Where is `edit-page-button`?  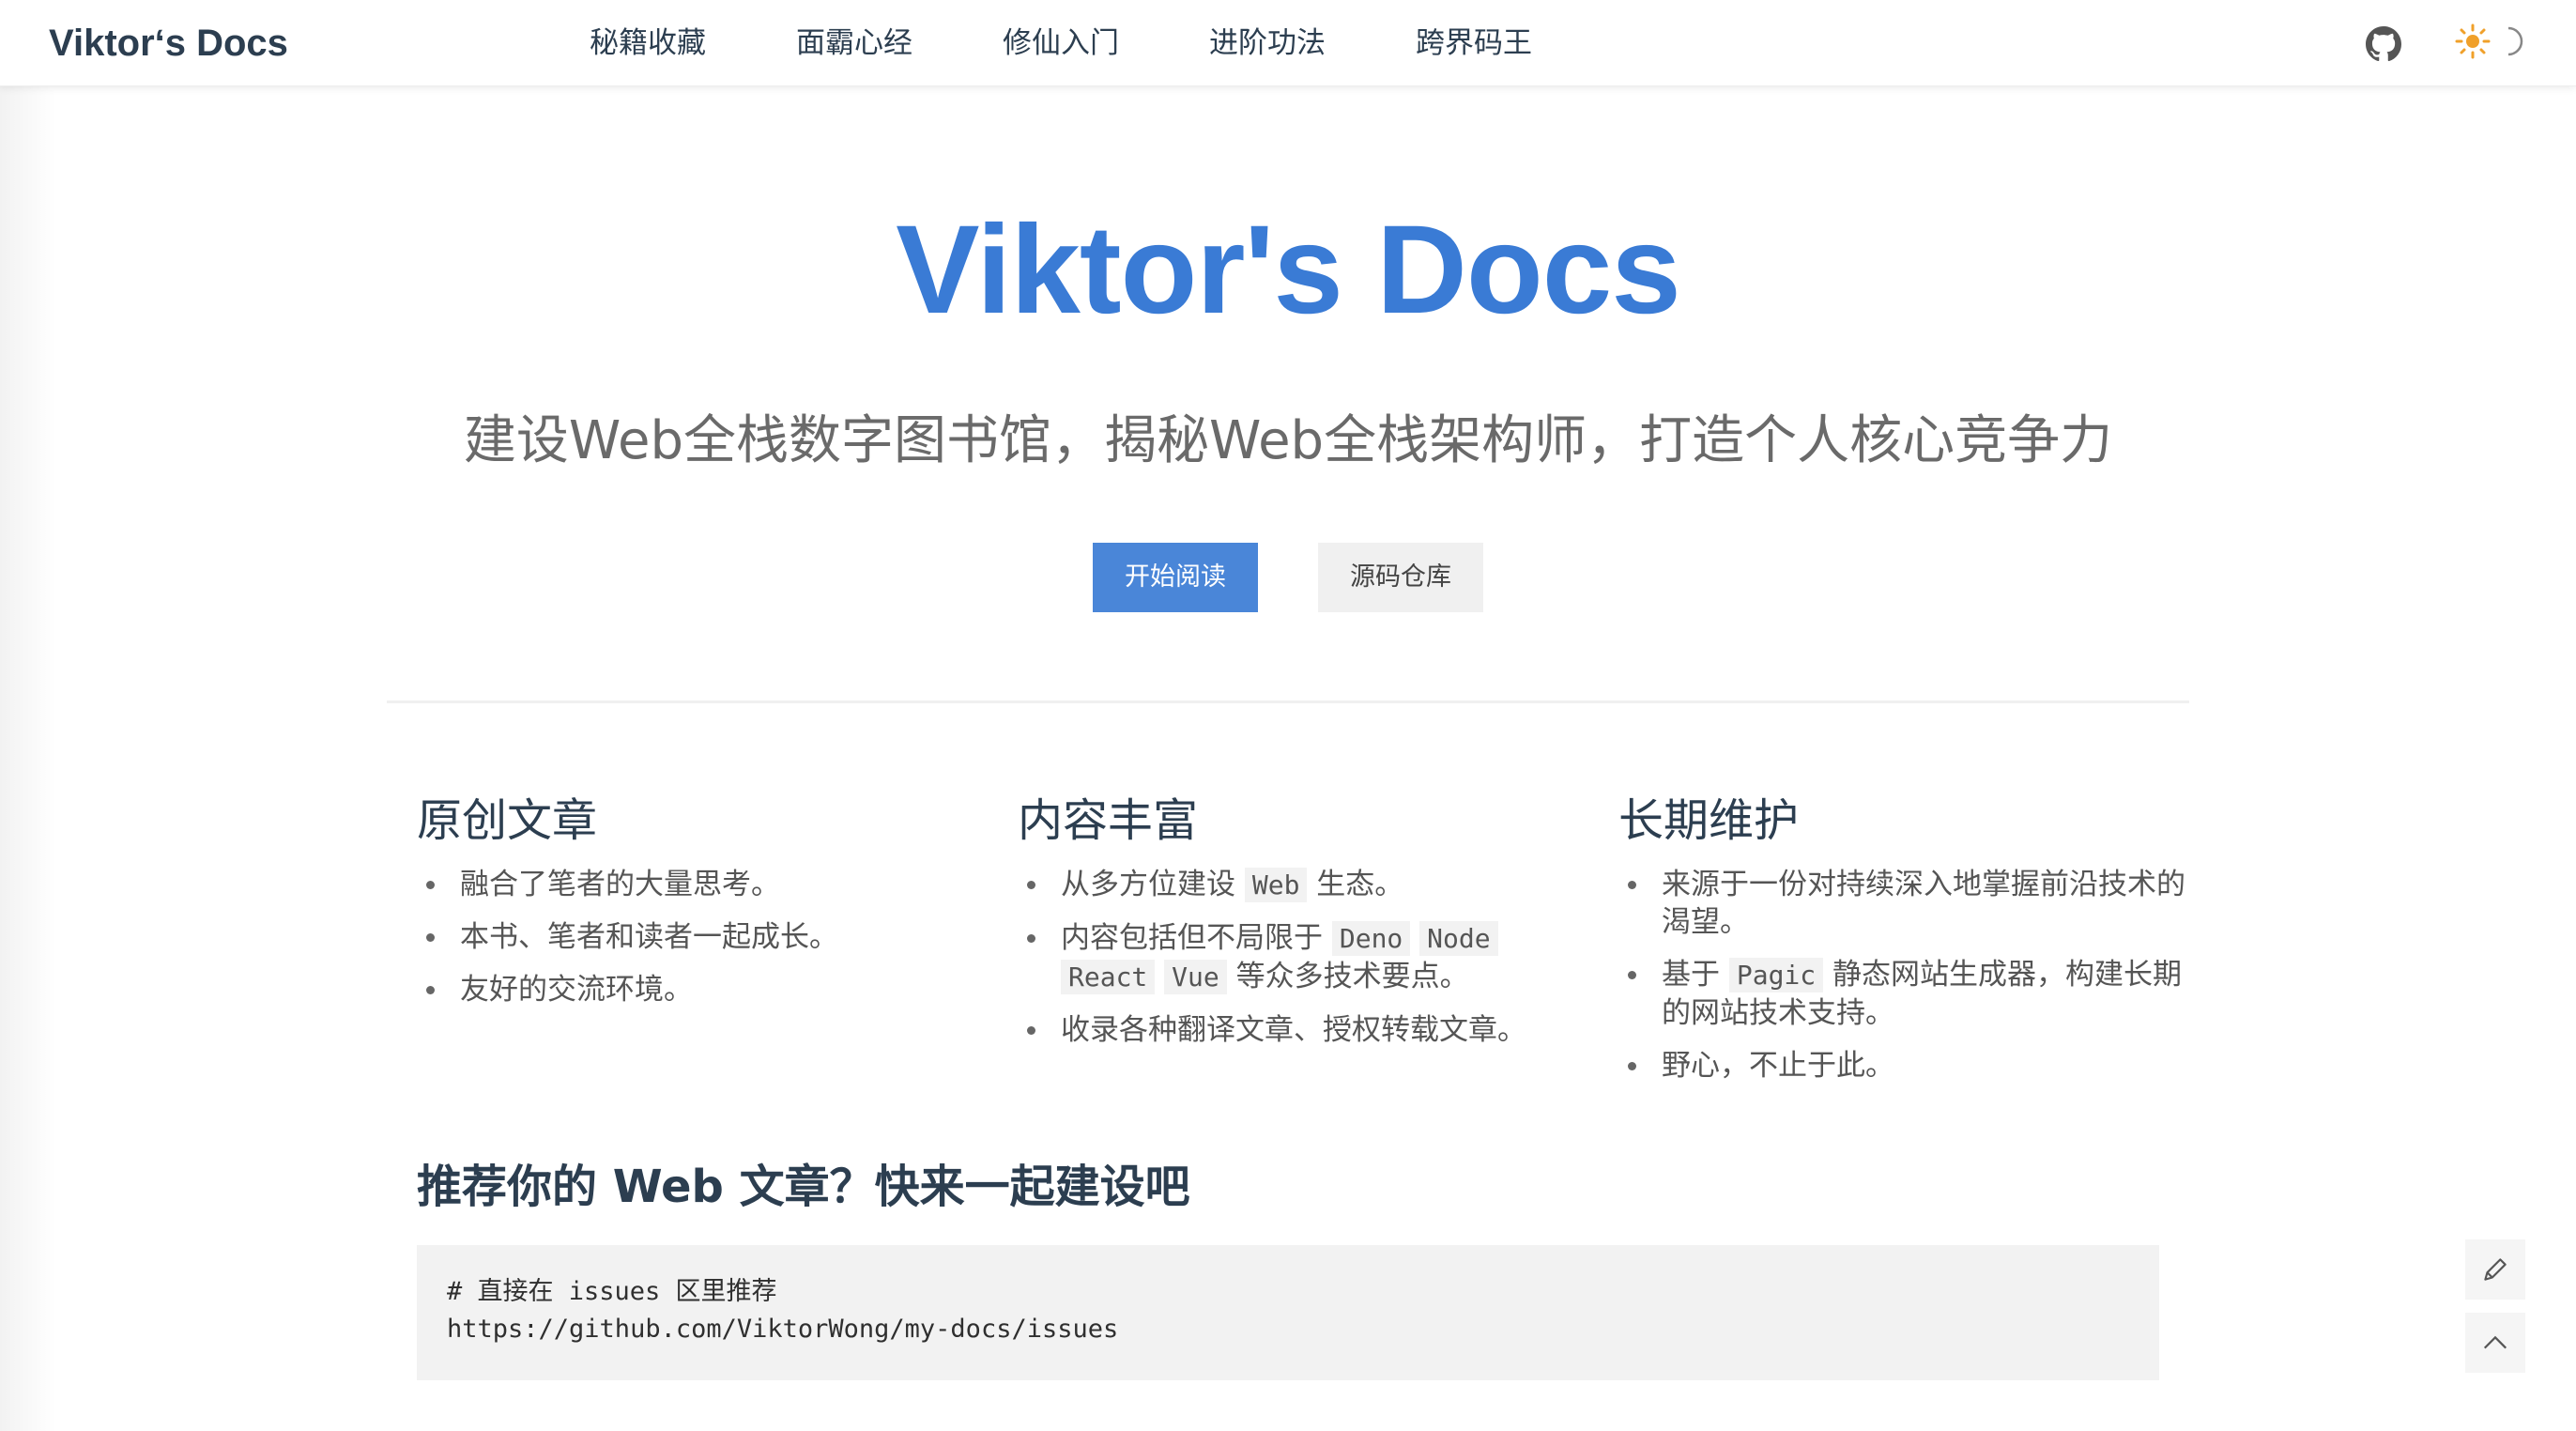
edit-page-button is located at coordinates (2495, 1269).